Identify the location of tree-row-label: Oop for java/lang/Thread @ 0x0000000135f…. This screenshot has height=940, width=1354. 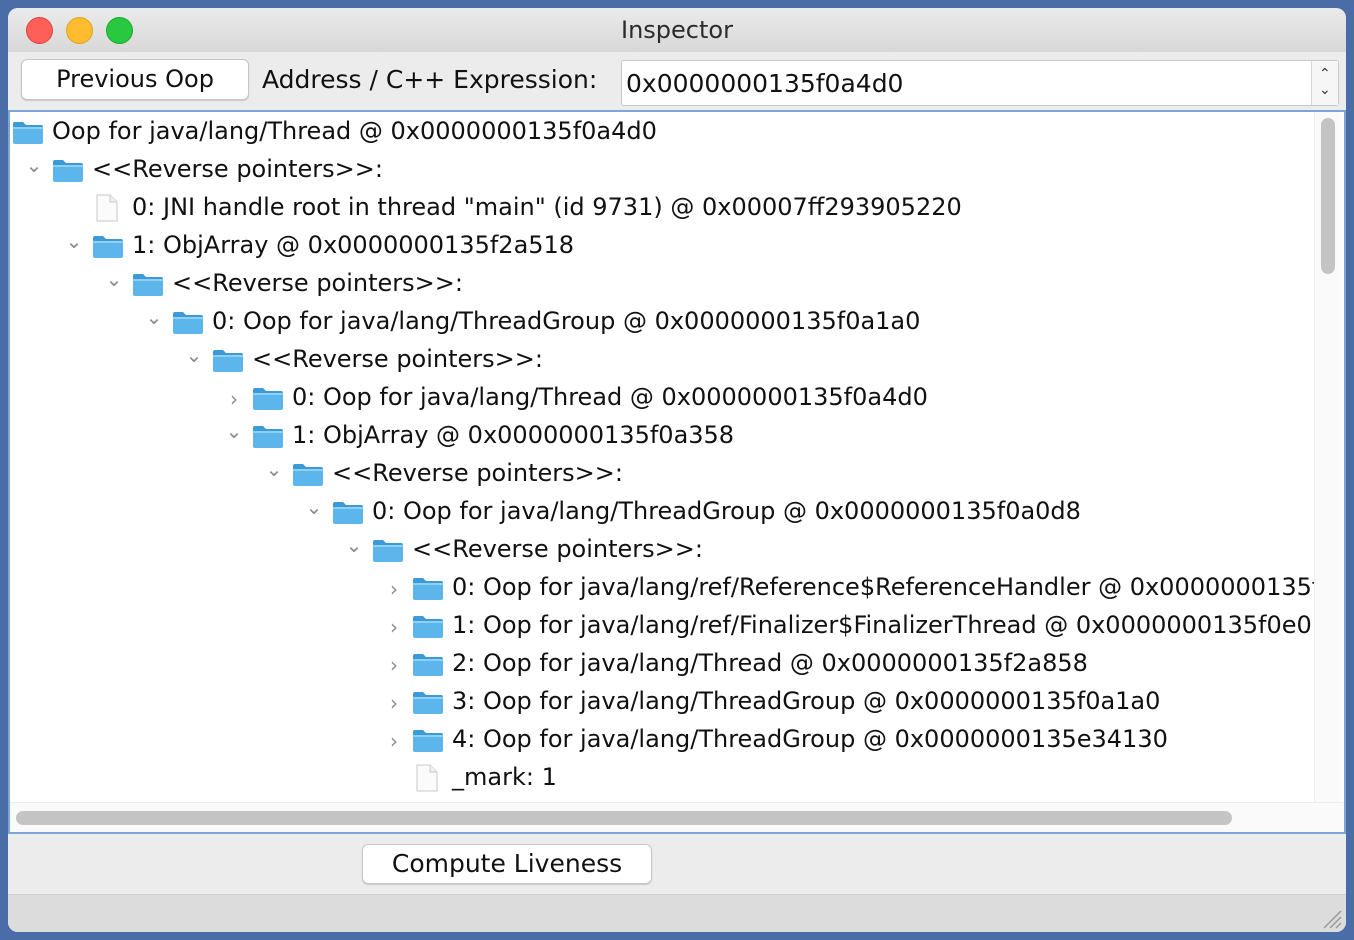
(354, 131).